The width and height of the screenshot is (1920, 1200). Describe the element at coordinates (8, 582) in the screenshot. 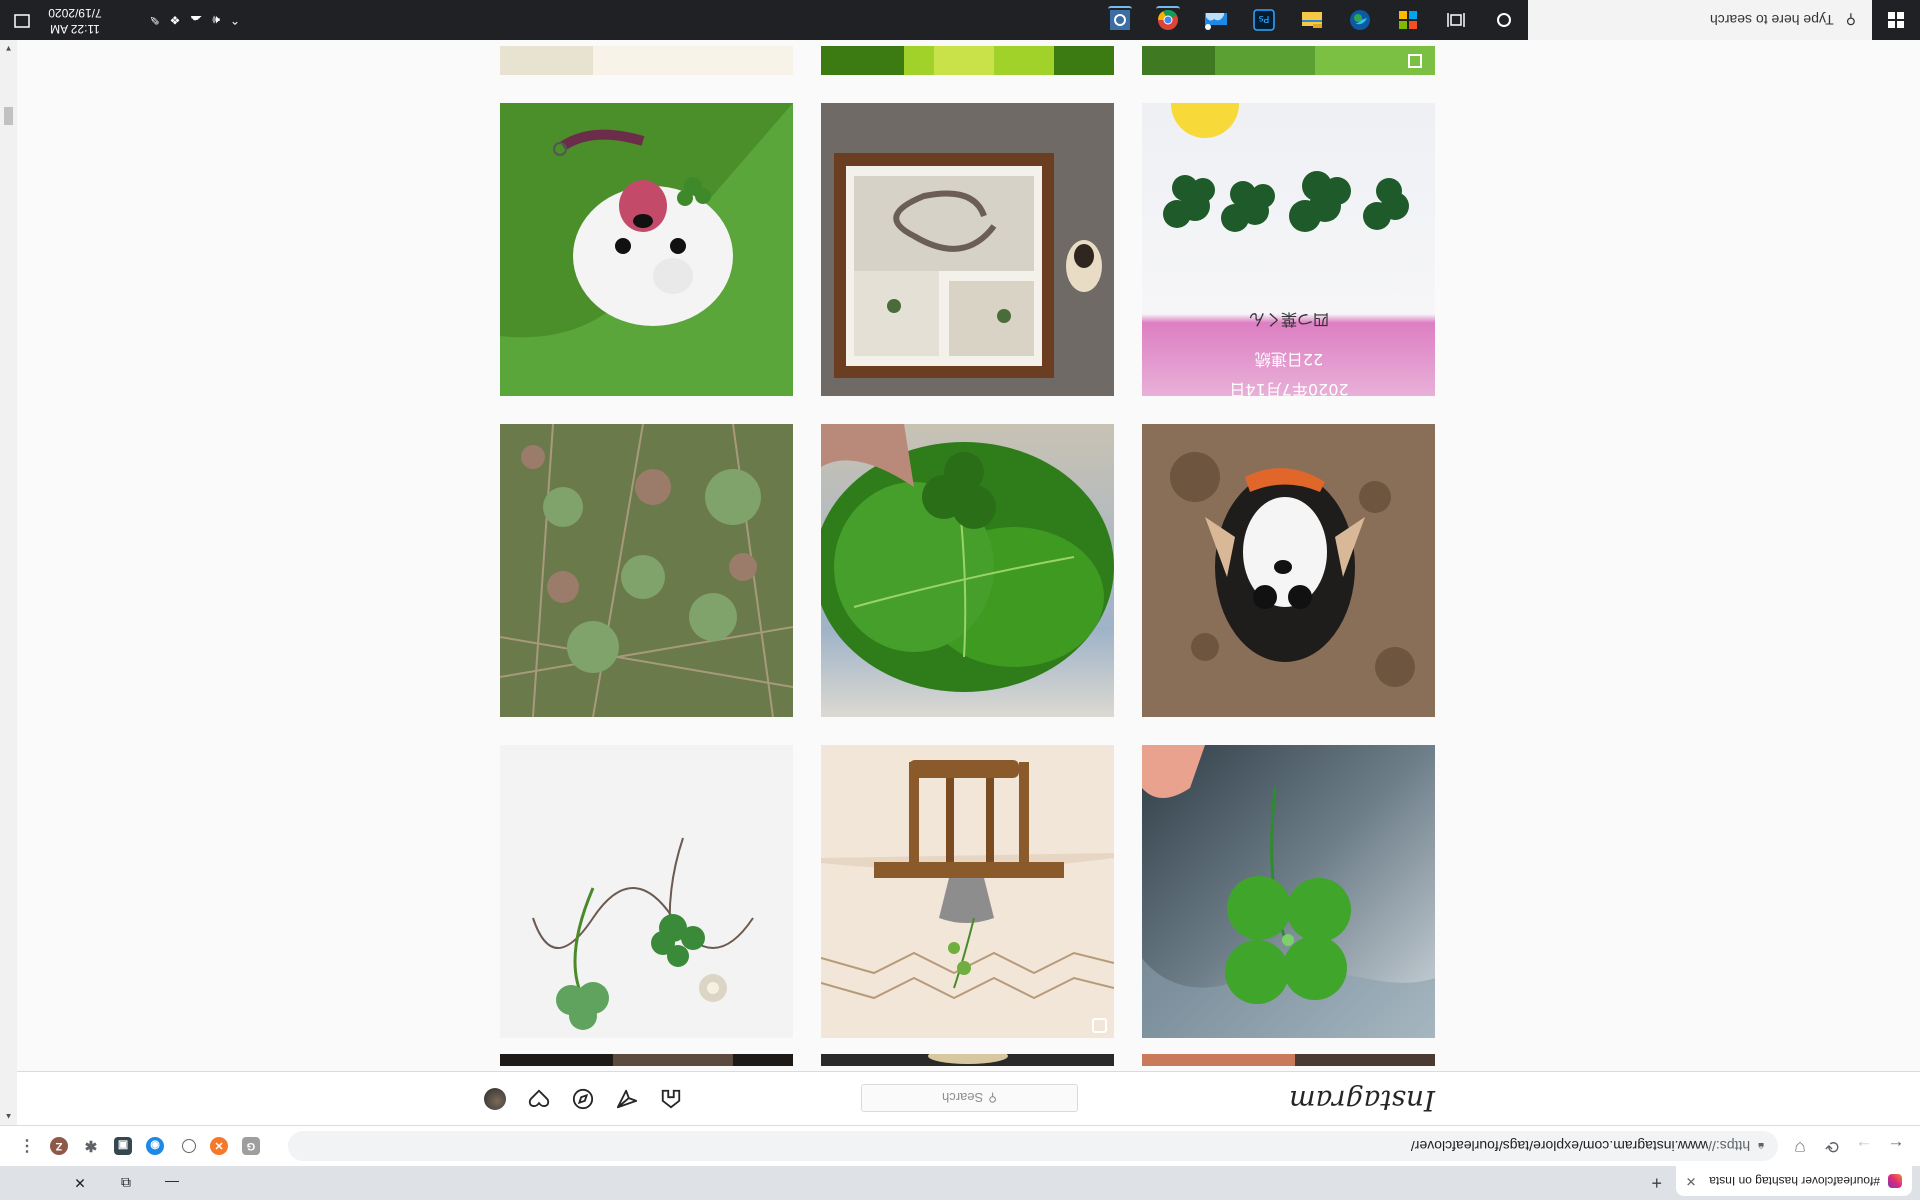

I see `page-scrollbar: ▲ ▼` at that location.